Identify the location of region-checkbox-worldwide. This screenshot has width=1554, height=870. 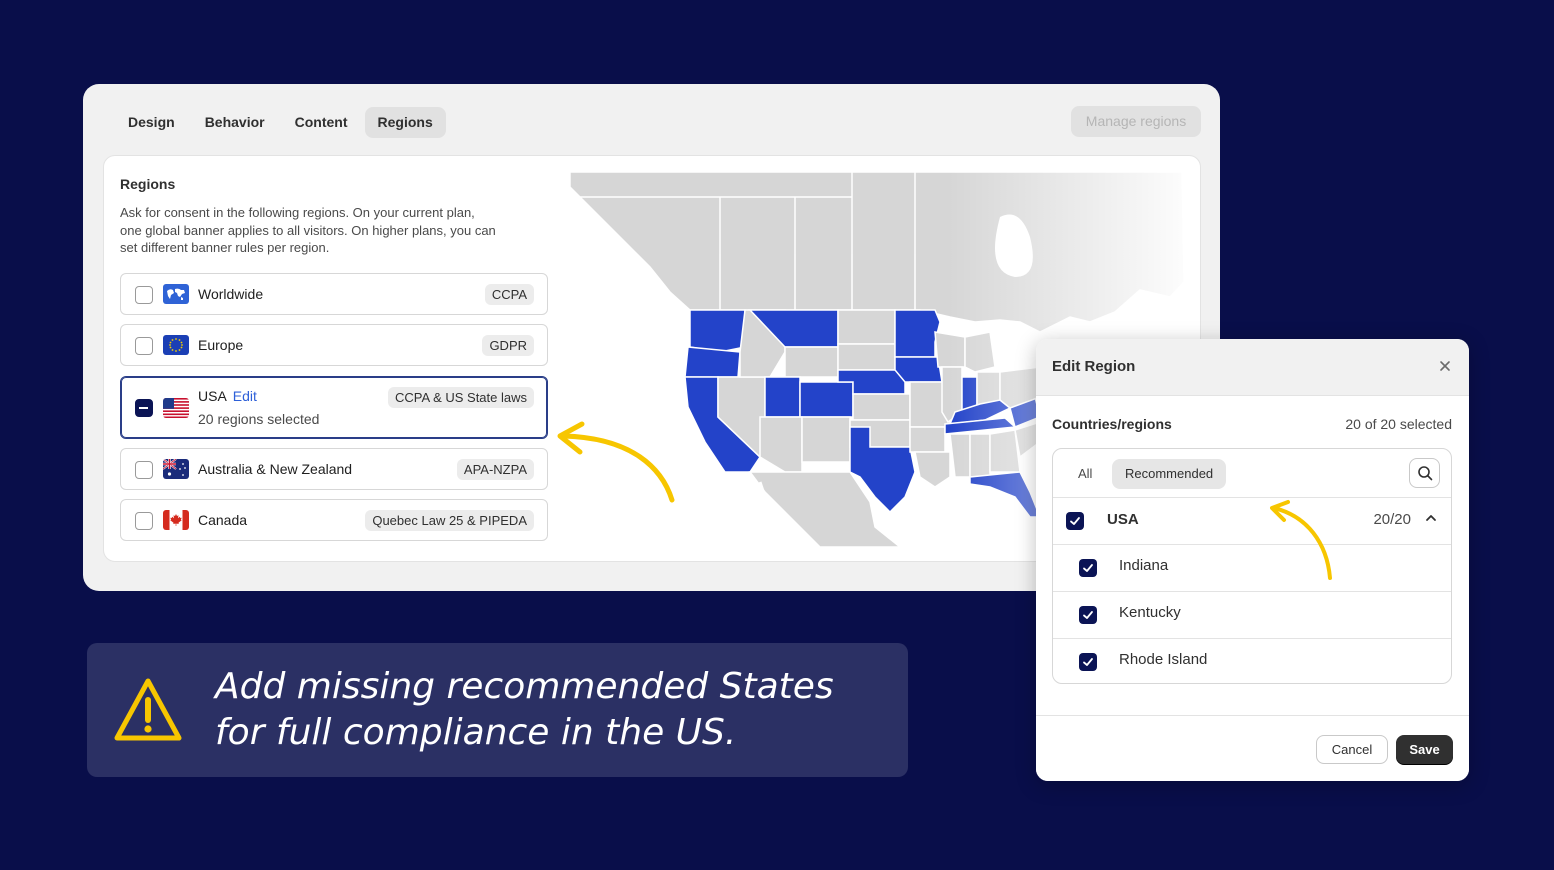
(144, 295).